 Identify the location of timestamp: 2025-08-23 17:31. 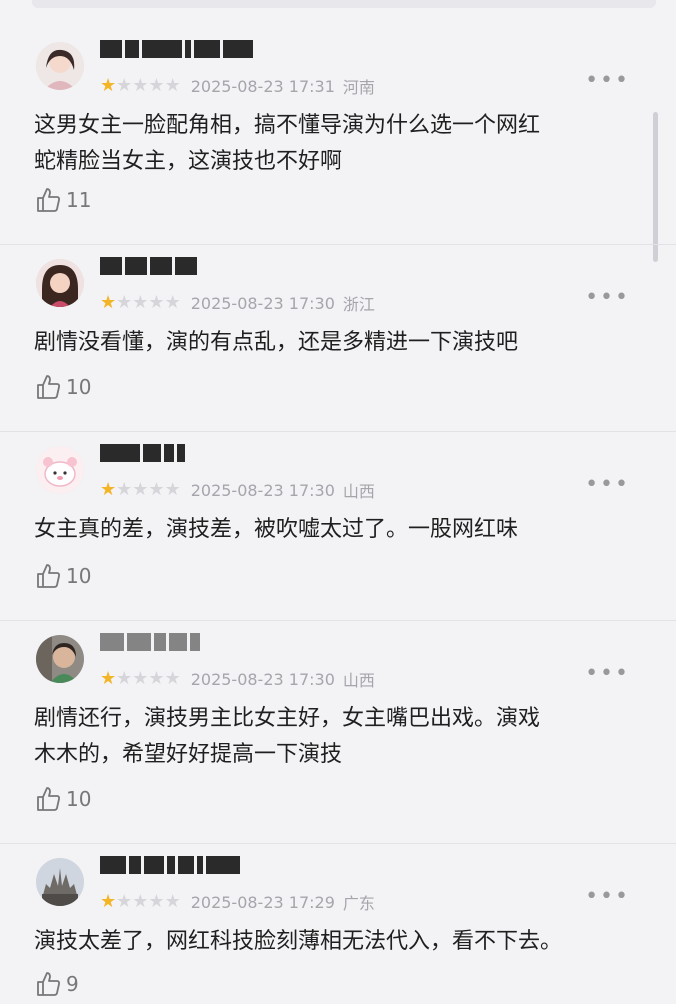
(262, 86).